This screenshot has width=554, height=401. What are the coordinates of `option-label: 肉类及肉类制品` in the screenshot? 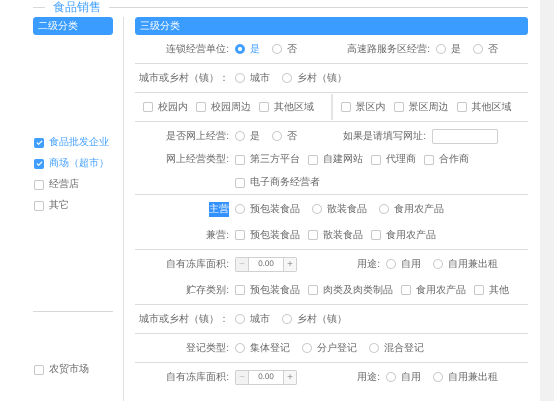 It's located at (358, 291).